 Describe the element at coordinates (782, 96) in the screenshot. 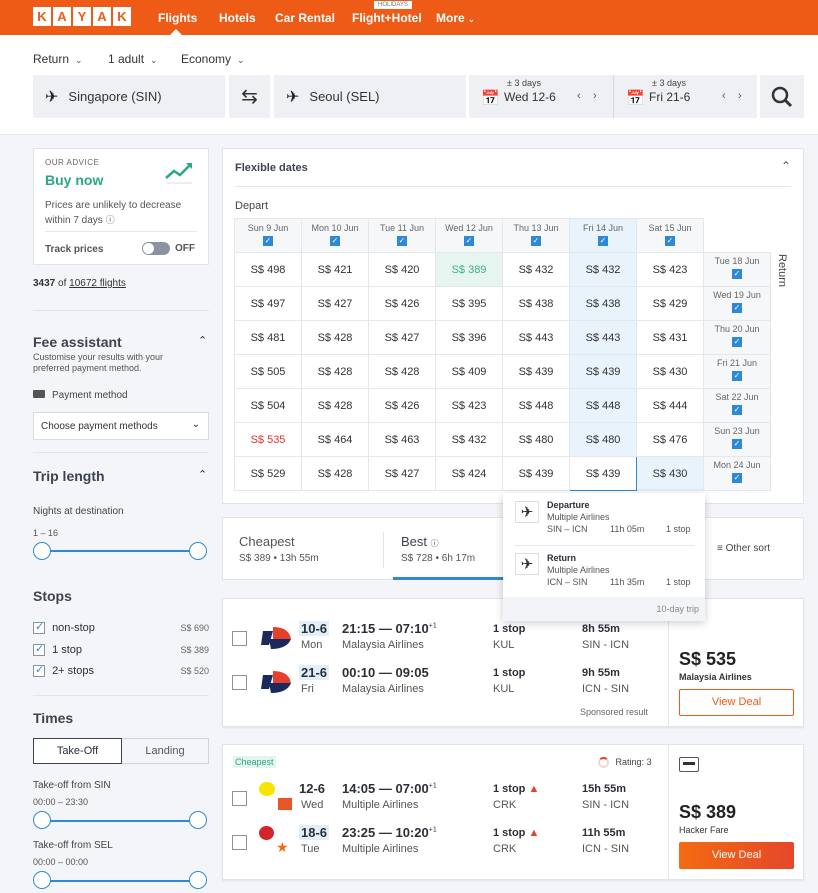

I see `search-button` at that location.